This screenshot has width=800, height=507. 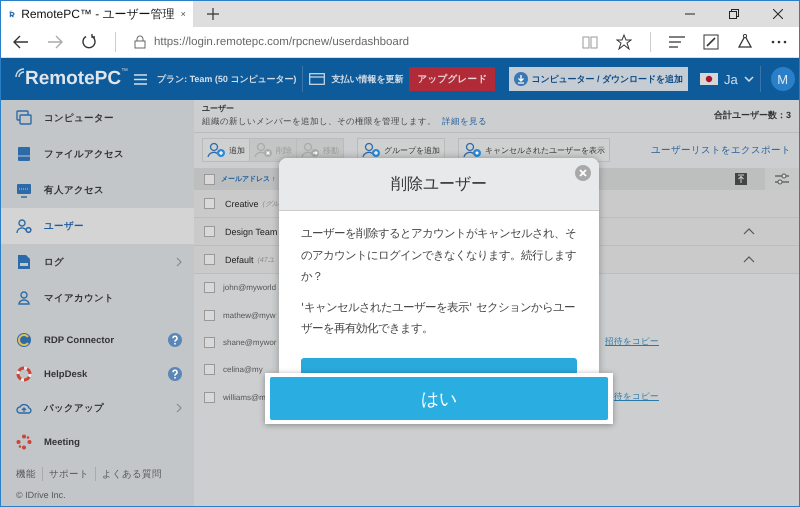 What do you see at coordinates (249, 342) in the screenshot?
I see `user-email: shane@mywor` at bounding box center [249, 342].